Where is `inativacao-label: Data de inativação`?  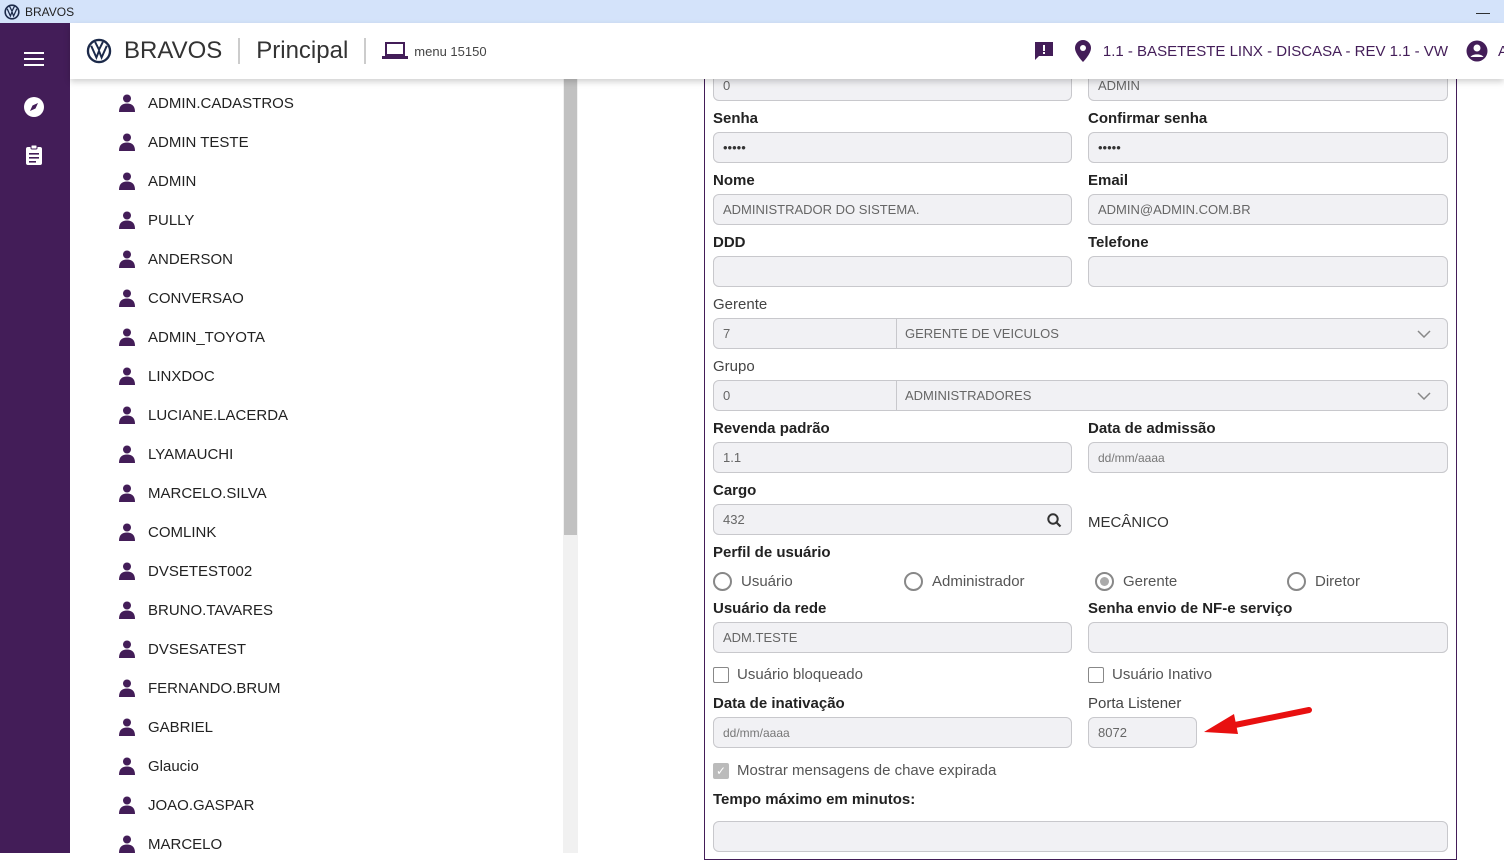
inativacao-label: Data de inativação is located at coordinates (779, 703).